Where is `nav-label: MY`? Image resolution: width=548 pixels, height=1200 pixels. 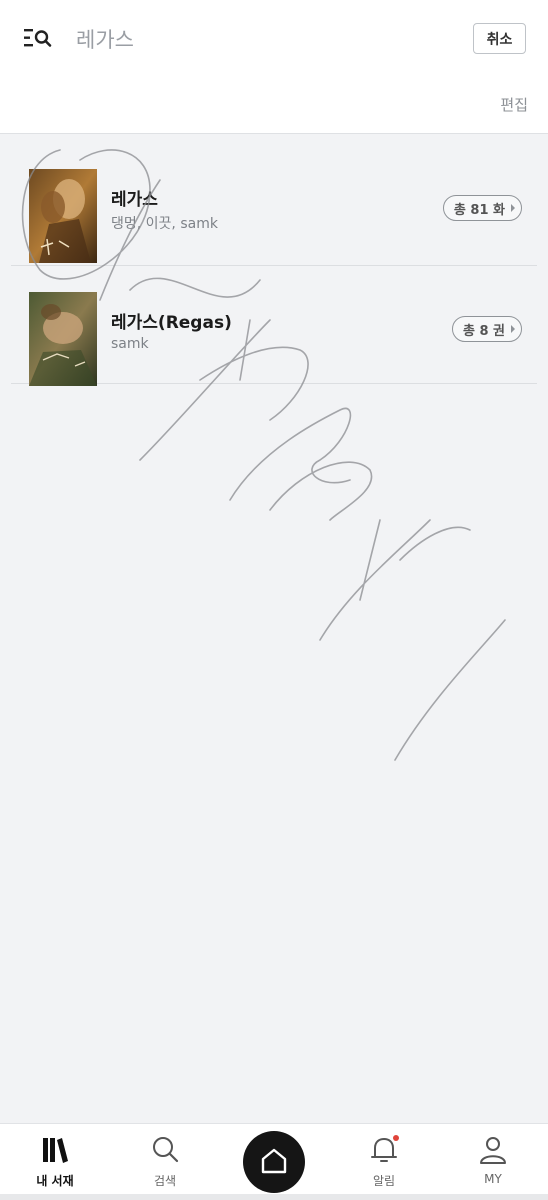 nav-label: MY is located at coordinates (493, 1179).